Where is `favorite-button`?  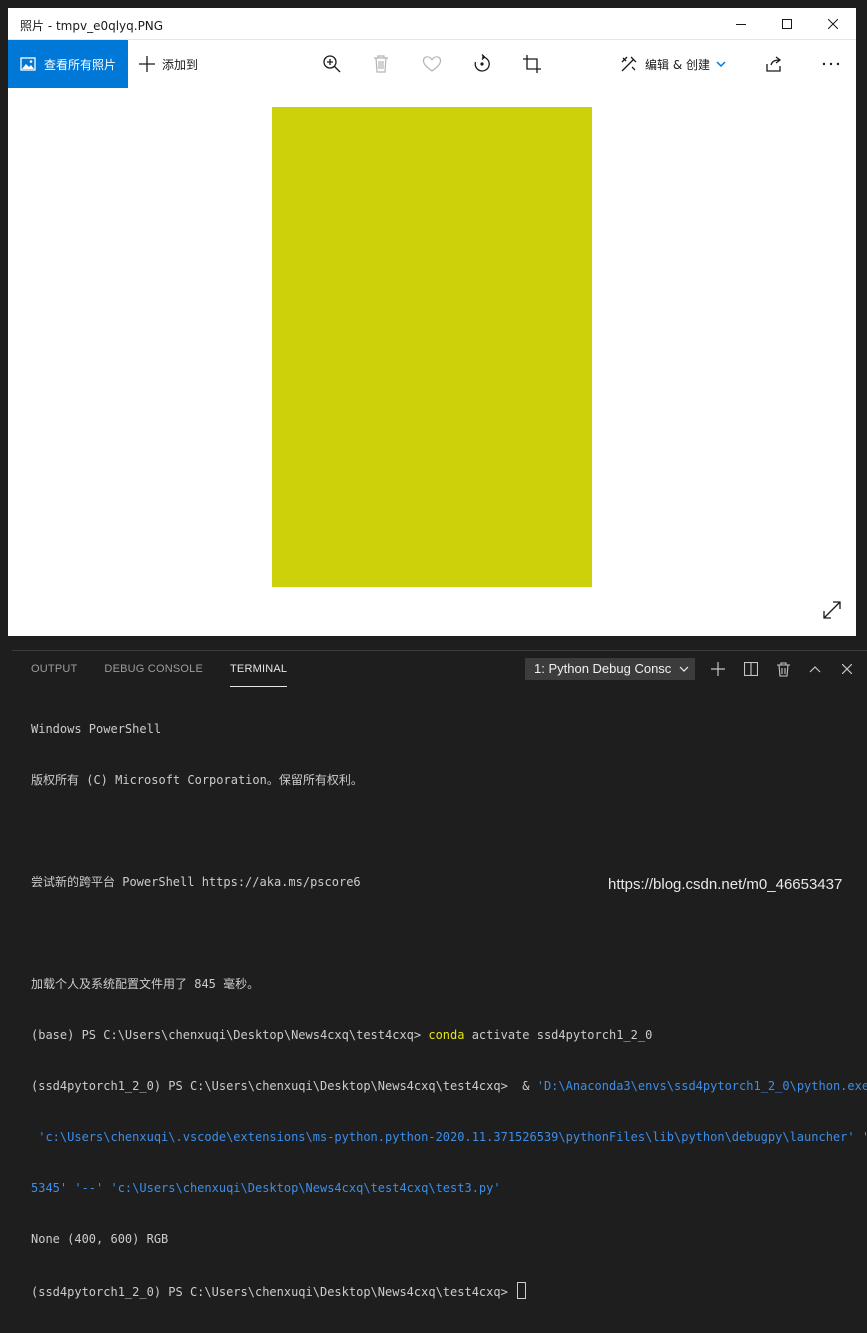 favorite-button is located at coordinates (432, 64).